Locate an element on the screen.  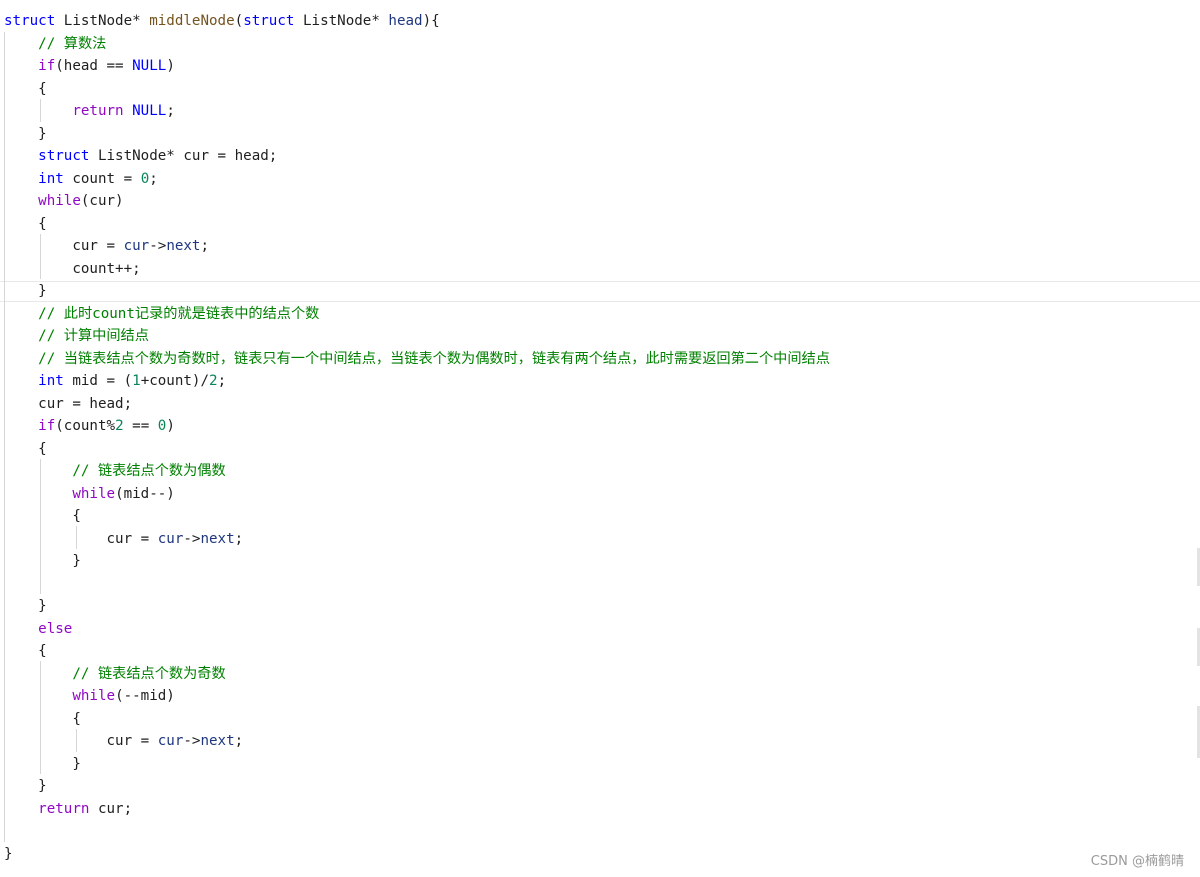
code-line: if(head == NULL) is located at coordinates (599, 66).